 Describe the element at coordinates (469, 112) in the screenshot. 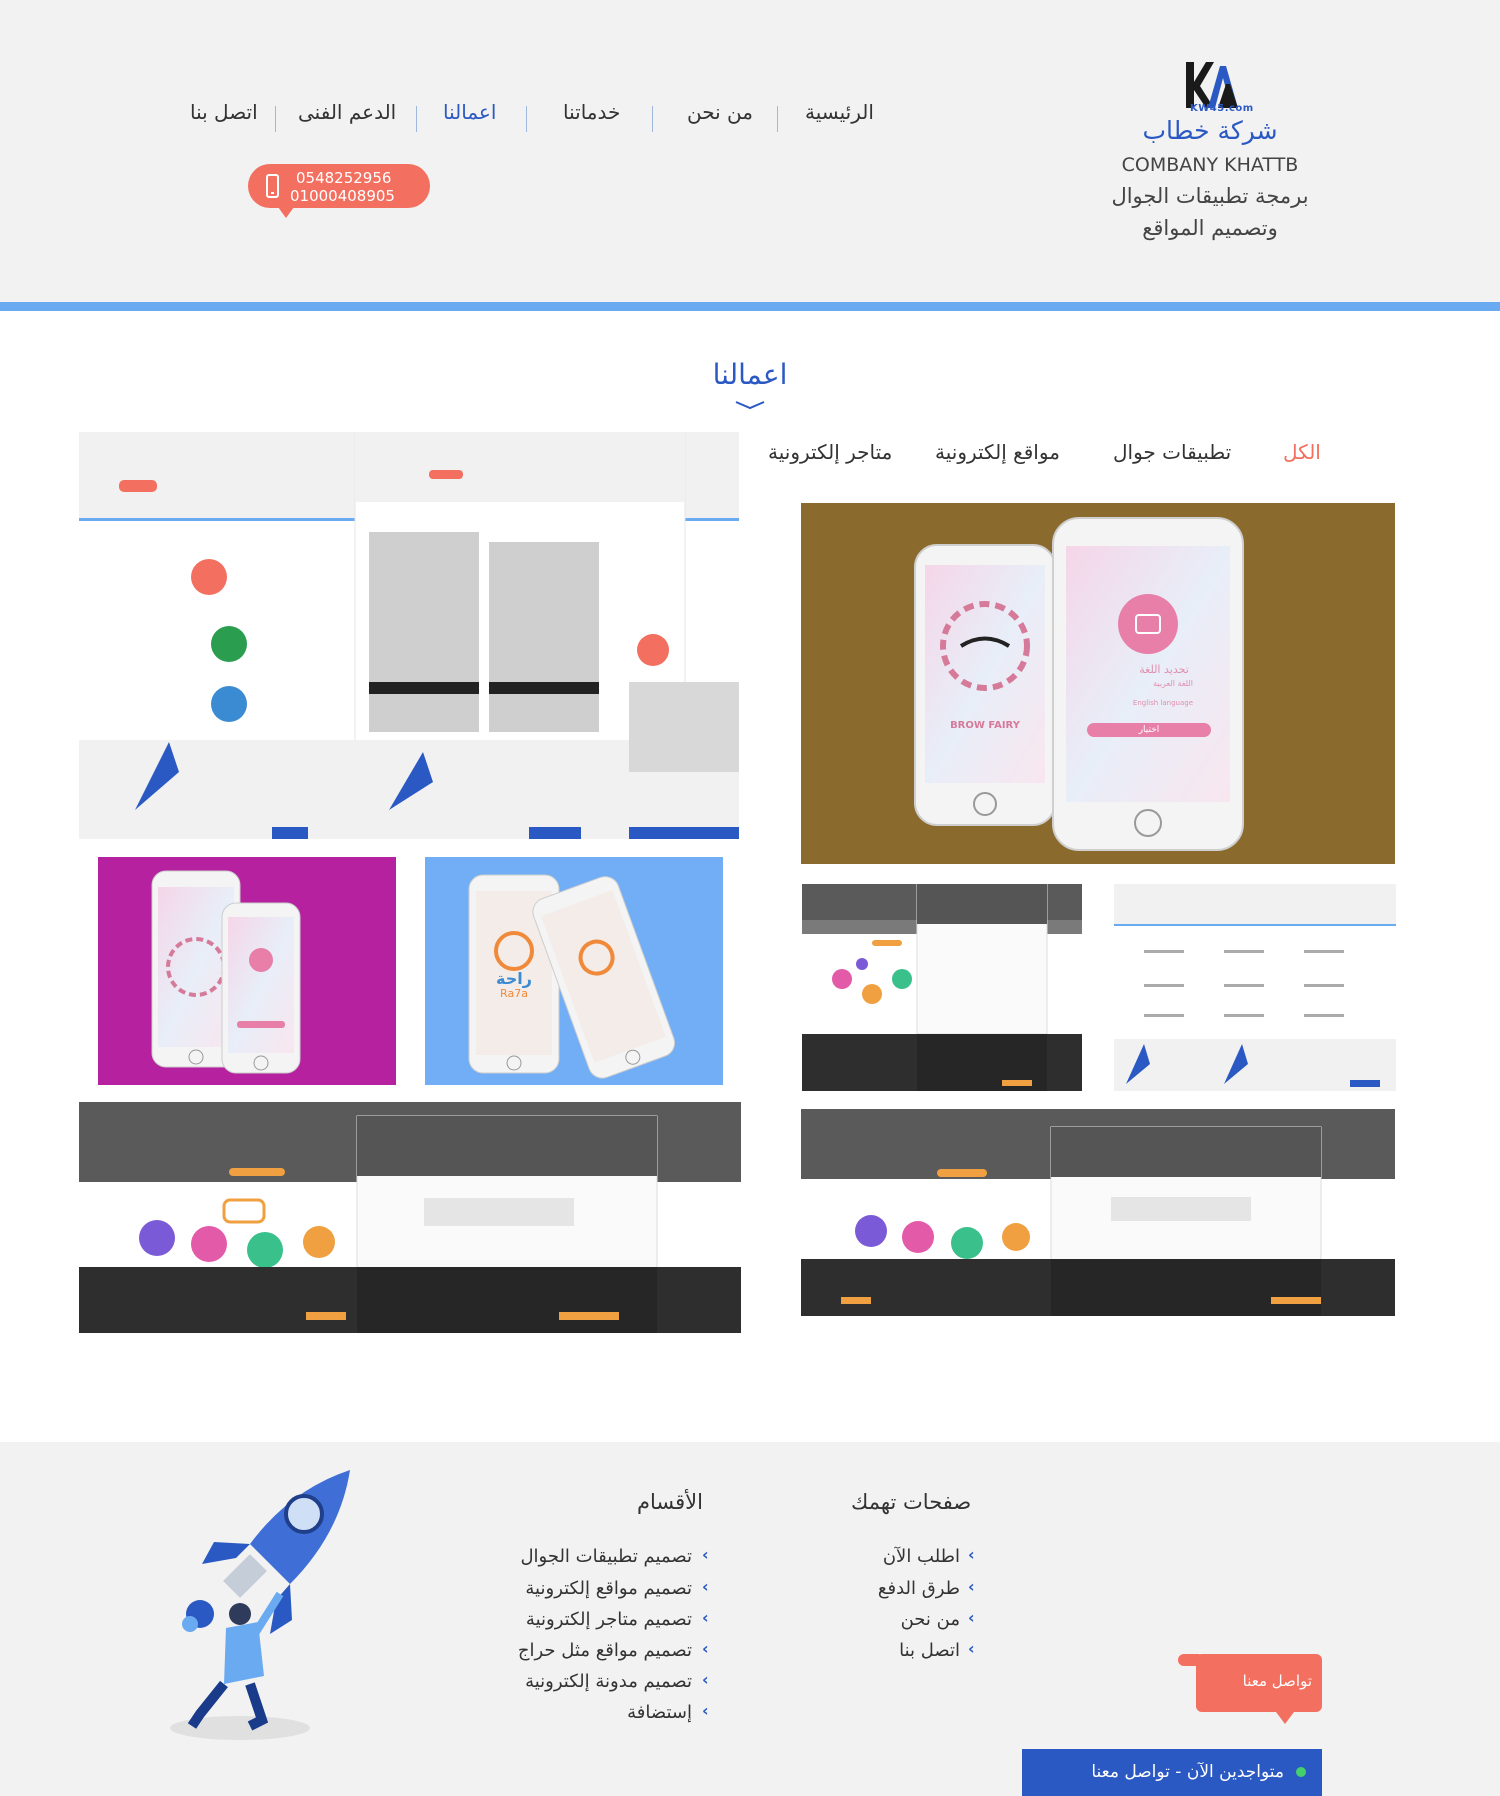

I see `nav-works: اعمالنا` at that location.